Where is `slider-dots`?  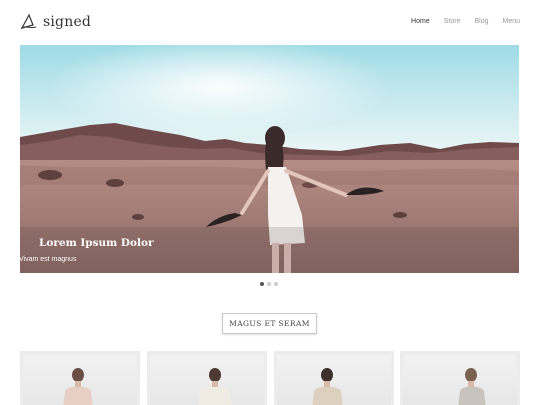 slider-dots is located at coordinates (270, 284).